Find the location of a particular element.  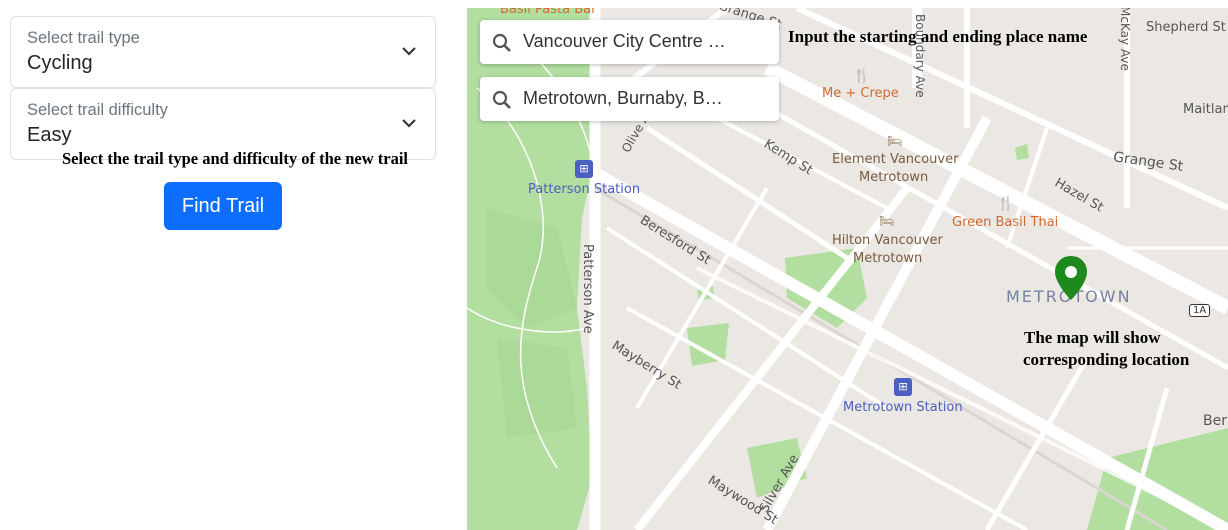

street-shepherd-st: Shepherd St is located at coordinates (1186, 27).